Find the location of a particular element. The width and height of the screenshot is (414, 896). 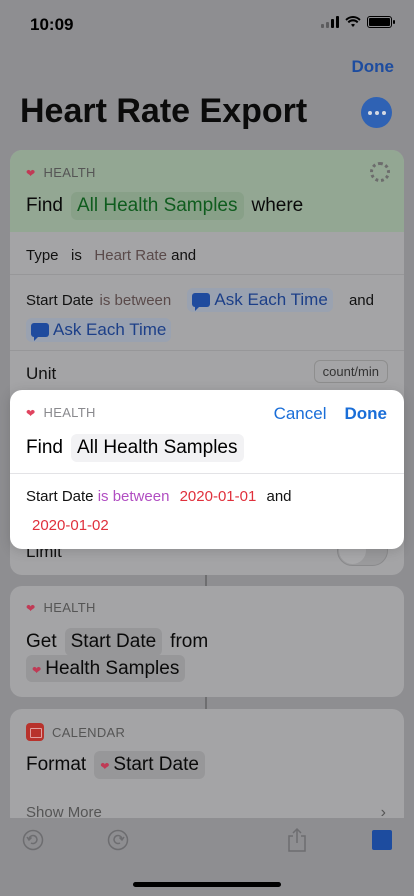

undo-icon is located at coordinates (33, 840).